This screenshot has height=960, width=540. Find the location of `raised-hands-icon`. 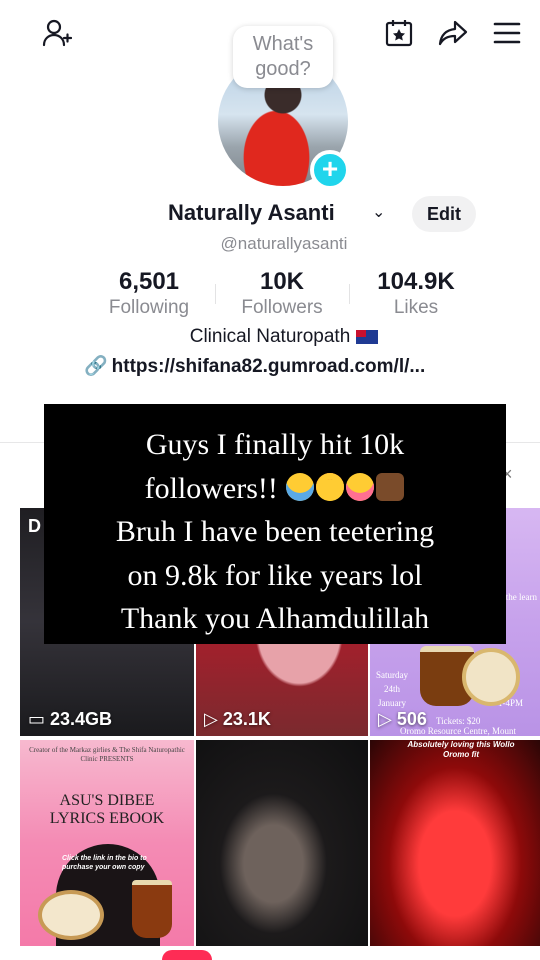

raised-hands-icon is located at coordinates (390, 486).